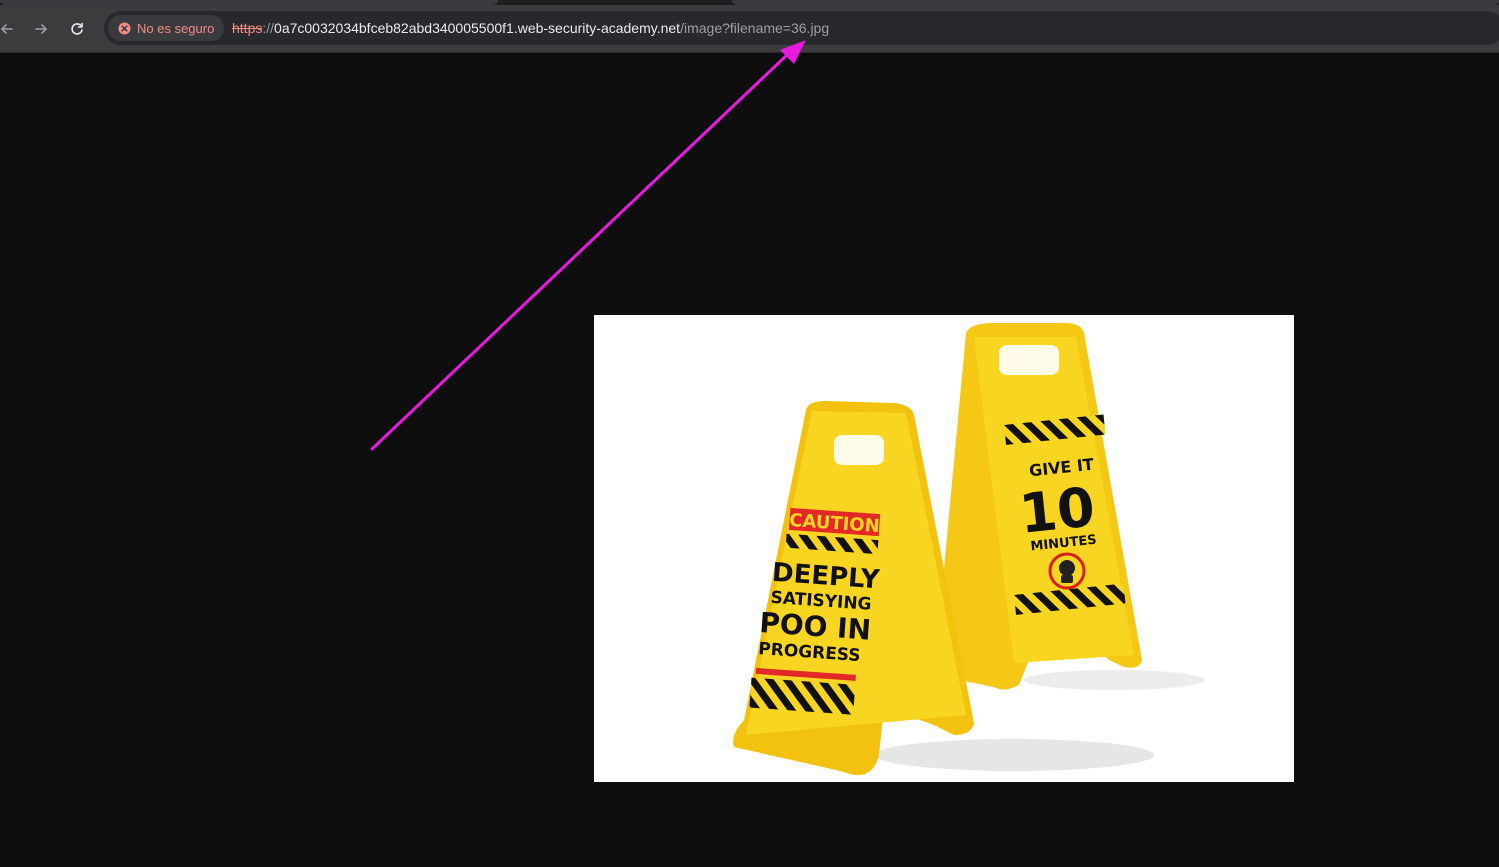 The height and width of the screenshot is (867, 1499). I want to click on reload-button, so click(77, 29).